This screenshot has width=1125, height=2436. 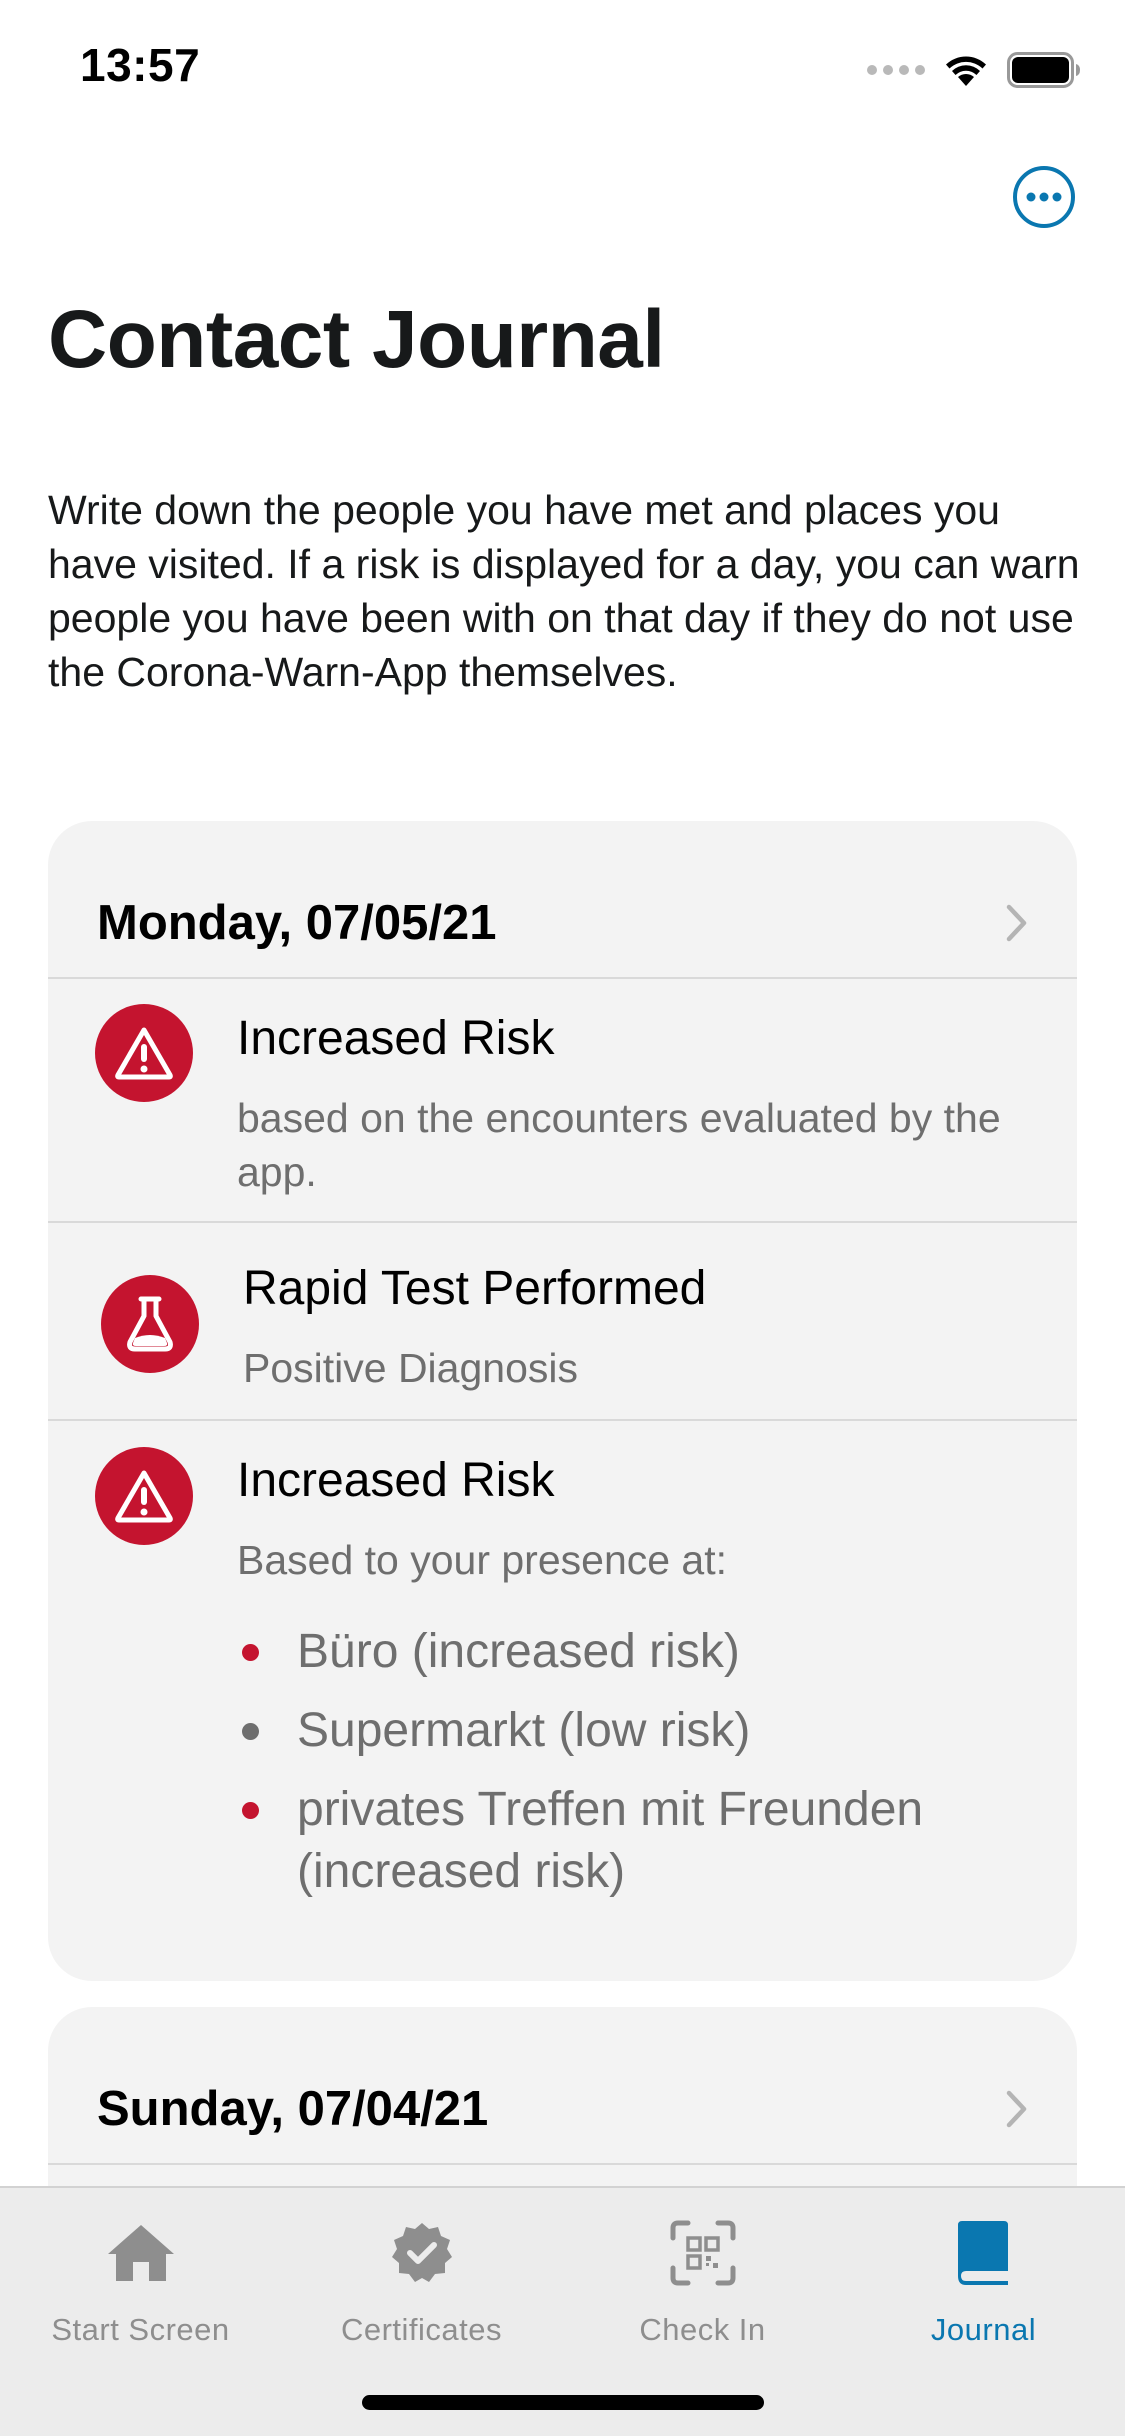 What do you see at coordinates (983, 2329) in the screenshot?
I see `tab-label: Journal` at bounding box center [983, 2329].